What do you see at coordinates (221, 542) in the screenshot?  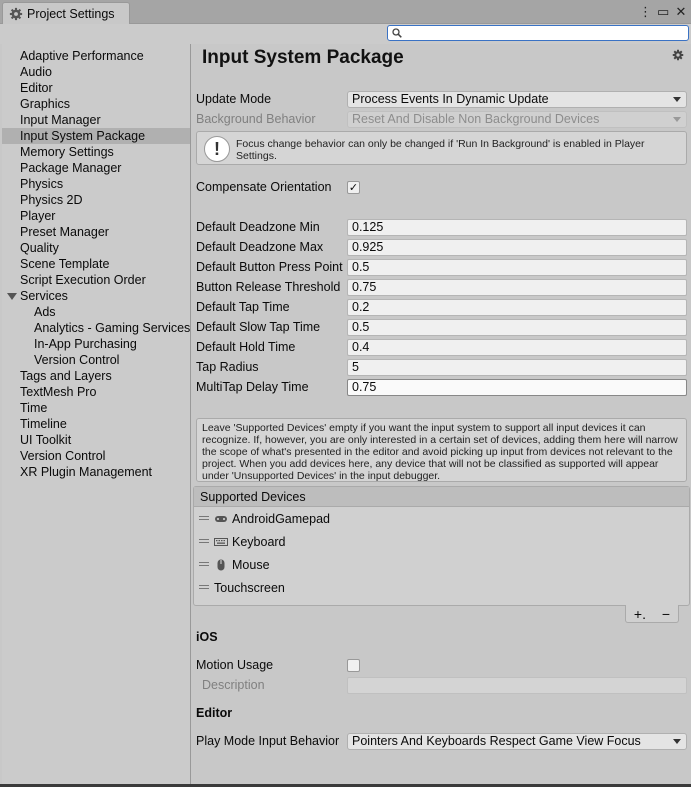 I see `keyboard-icon` at bounding box center [221, 542].